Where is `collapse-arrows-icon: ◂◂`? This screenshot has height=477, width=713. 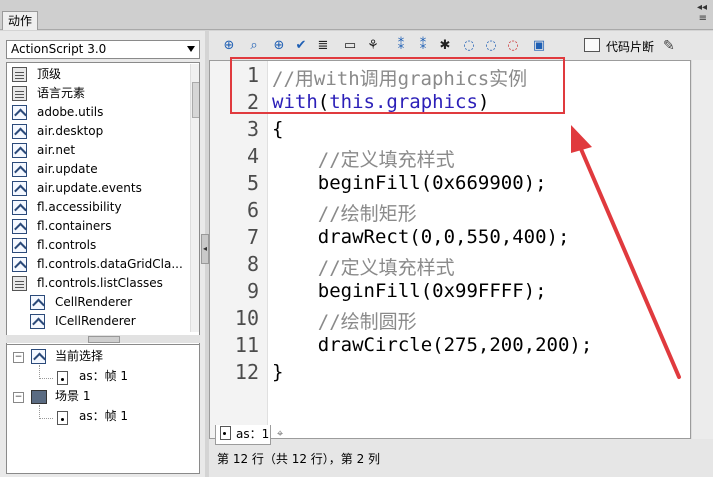 collapse-arrows-icon: ◂◂ is located at coordinates (696, 7).